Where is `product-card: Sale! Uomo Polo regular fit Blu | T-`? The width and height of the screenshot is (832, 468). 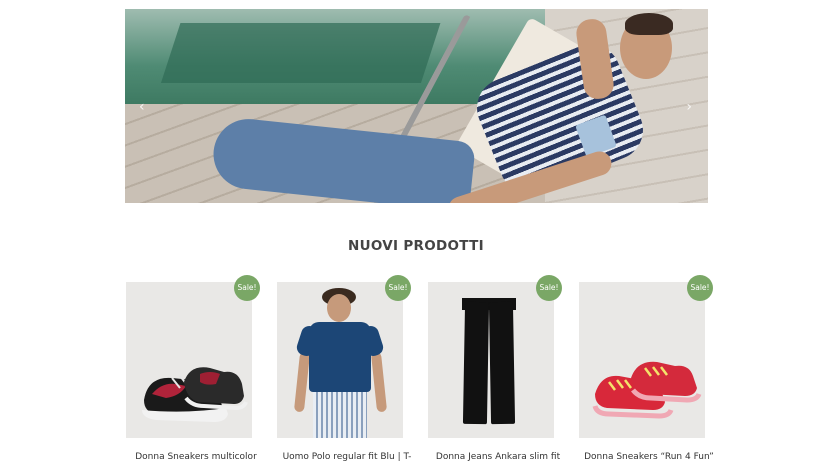 product-card: Sale! Uomo Polo regular fit Blu | T- is located at coordinates (344, 371).